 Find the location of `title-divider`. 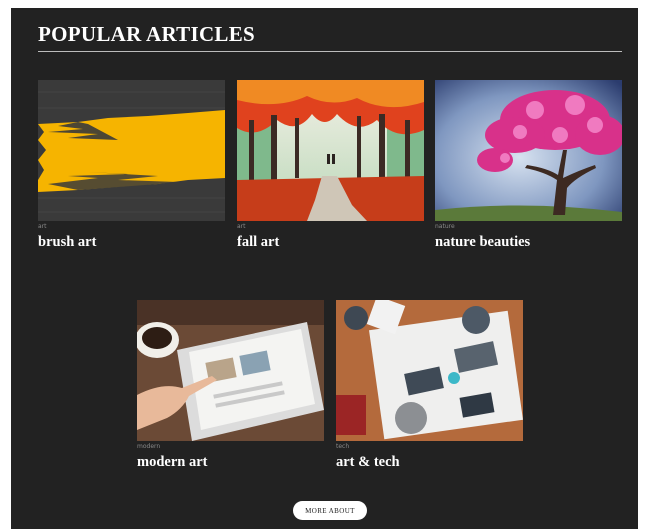

title-divider is located at coordinates (330, 51).